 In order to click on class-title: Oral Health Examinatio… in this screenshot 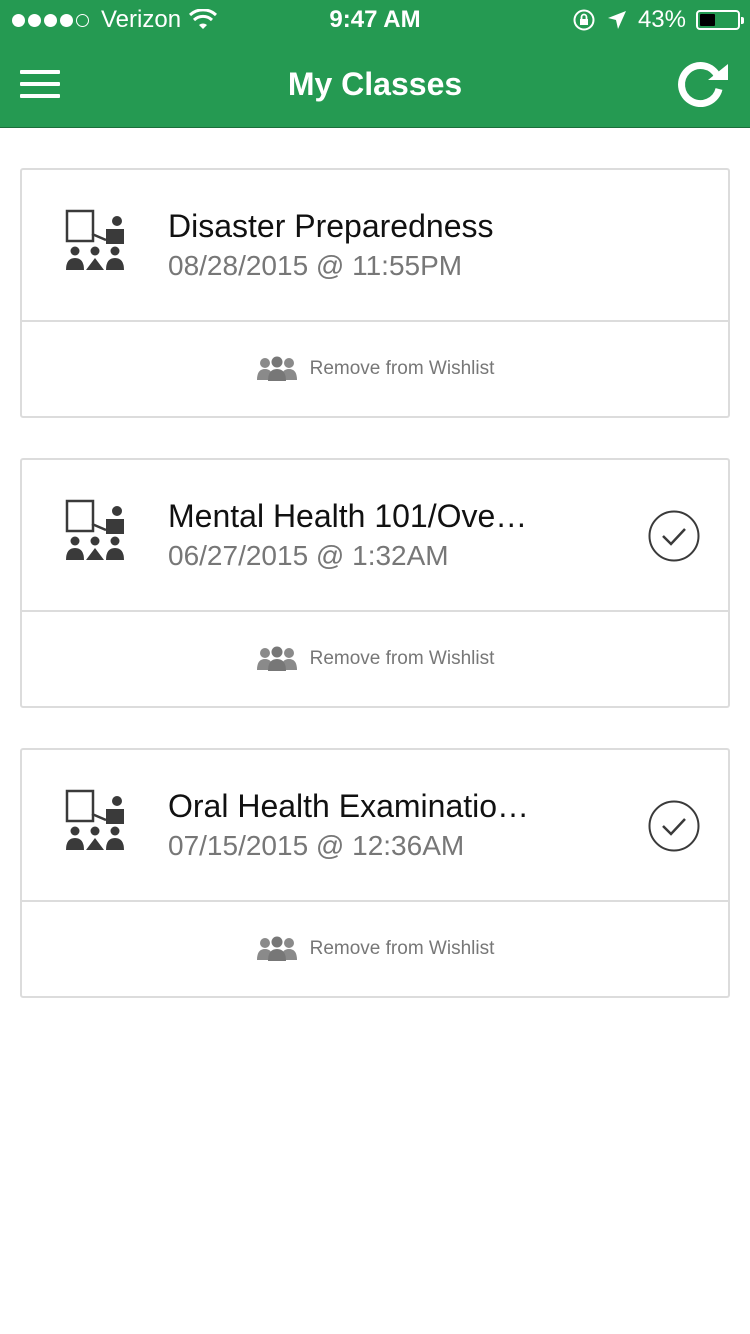, I will do `click(349, 806)`.